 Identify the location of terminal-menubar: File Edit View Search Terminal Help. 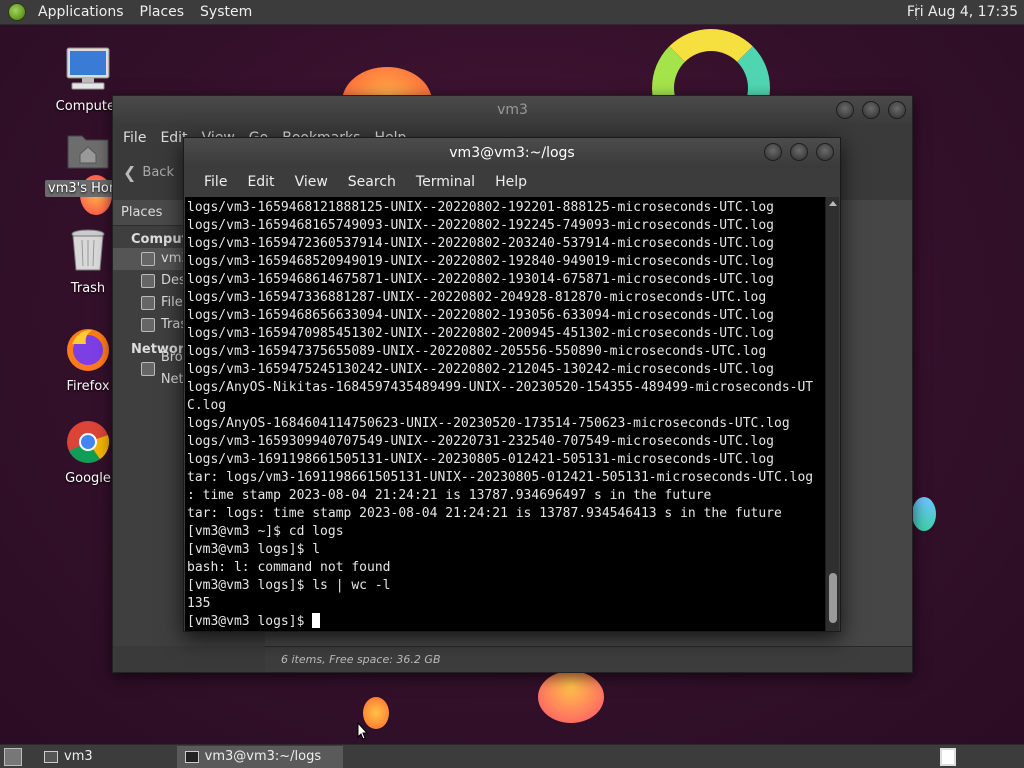
(512, 182).